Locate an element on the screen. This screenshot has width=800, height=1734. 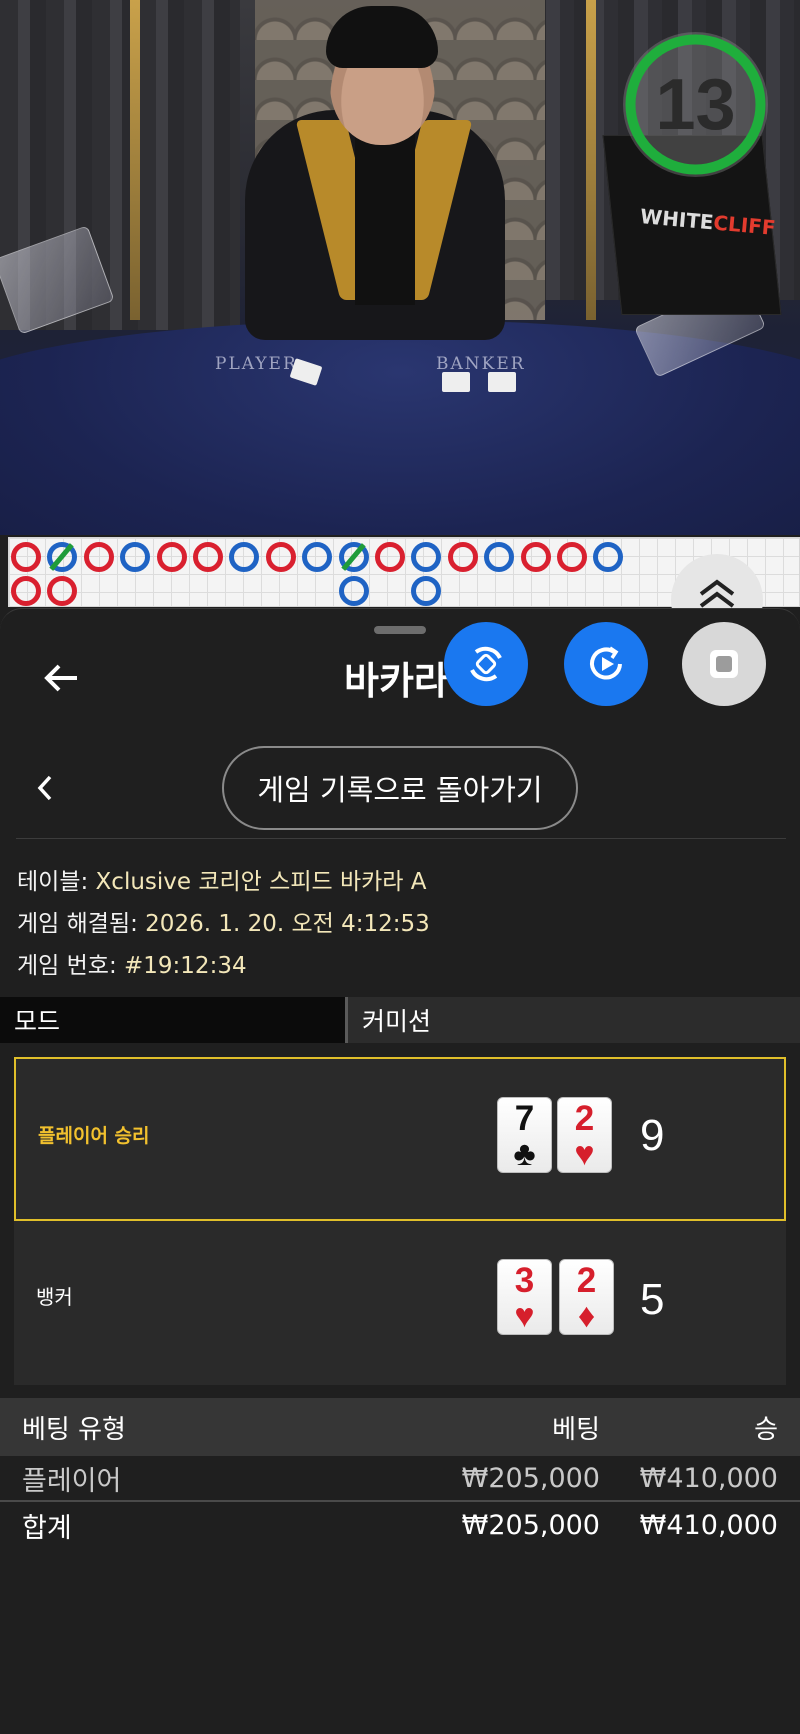
playing-card: 3 ♥ is located at coordinates (524, 1297).